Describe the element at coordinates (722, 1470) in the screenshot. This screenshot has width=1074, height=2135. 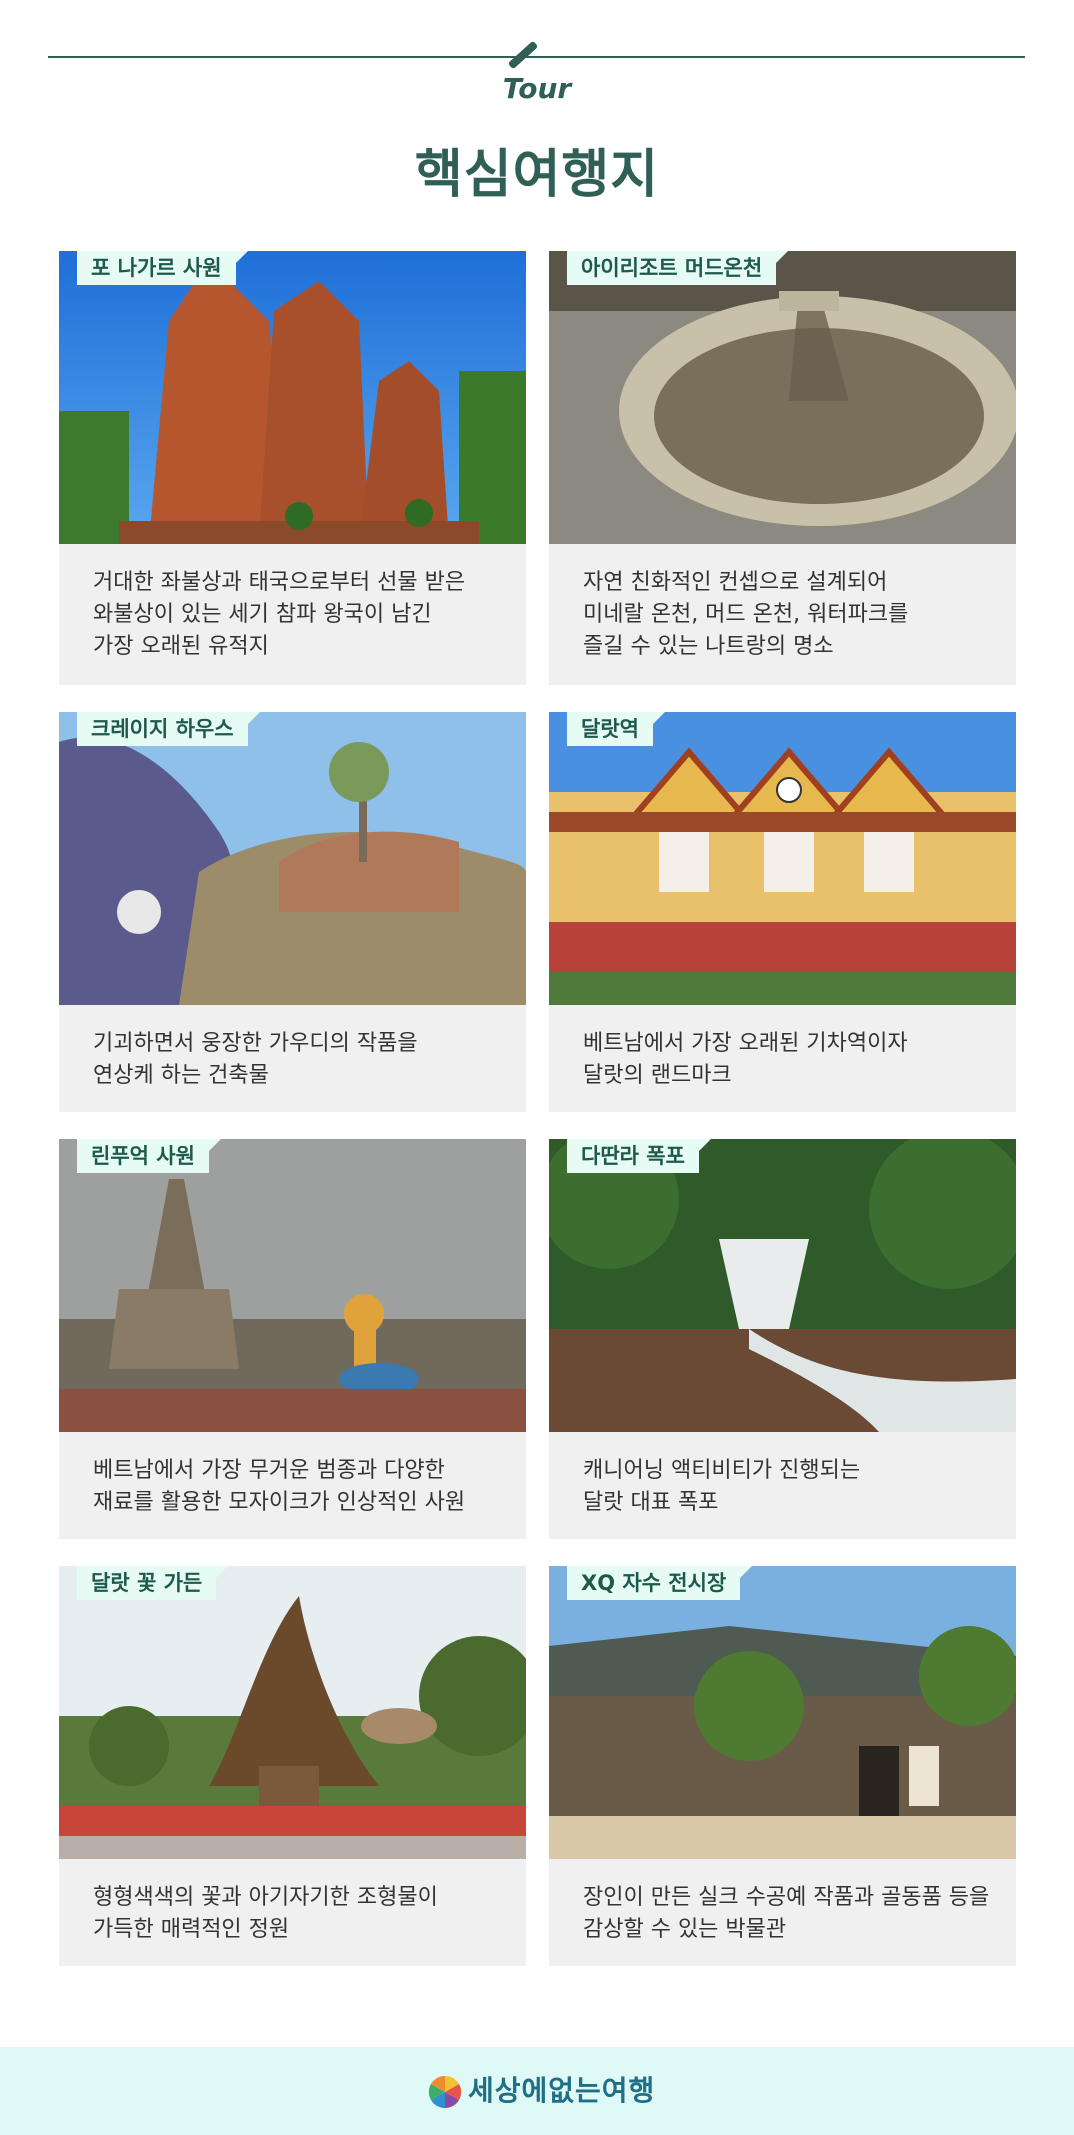
I see `desc-line: 캐니어닝 액티비티가 진행되는` at that location.